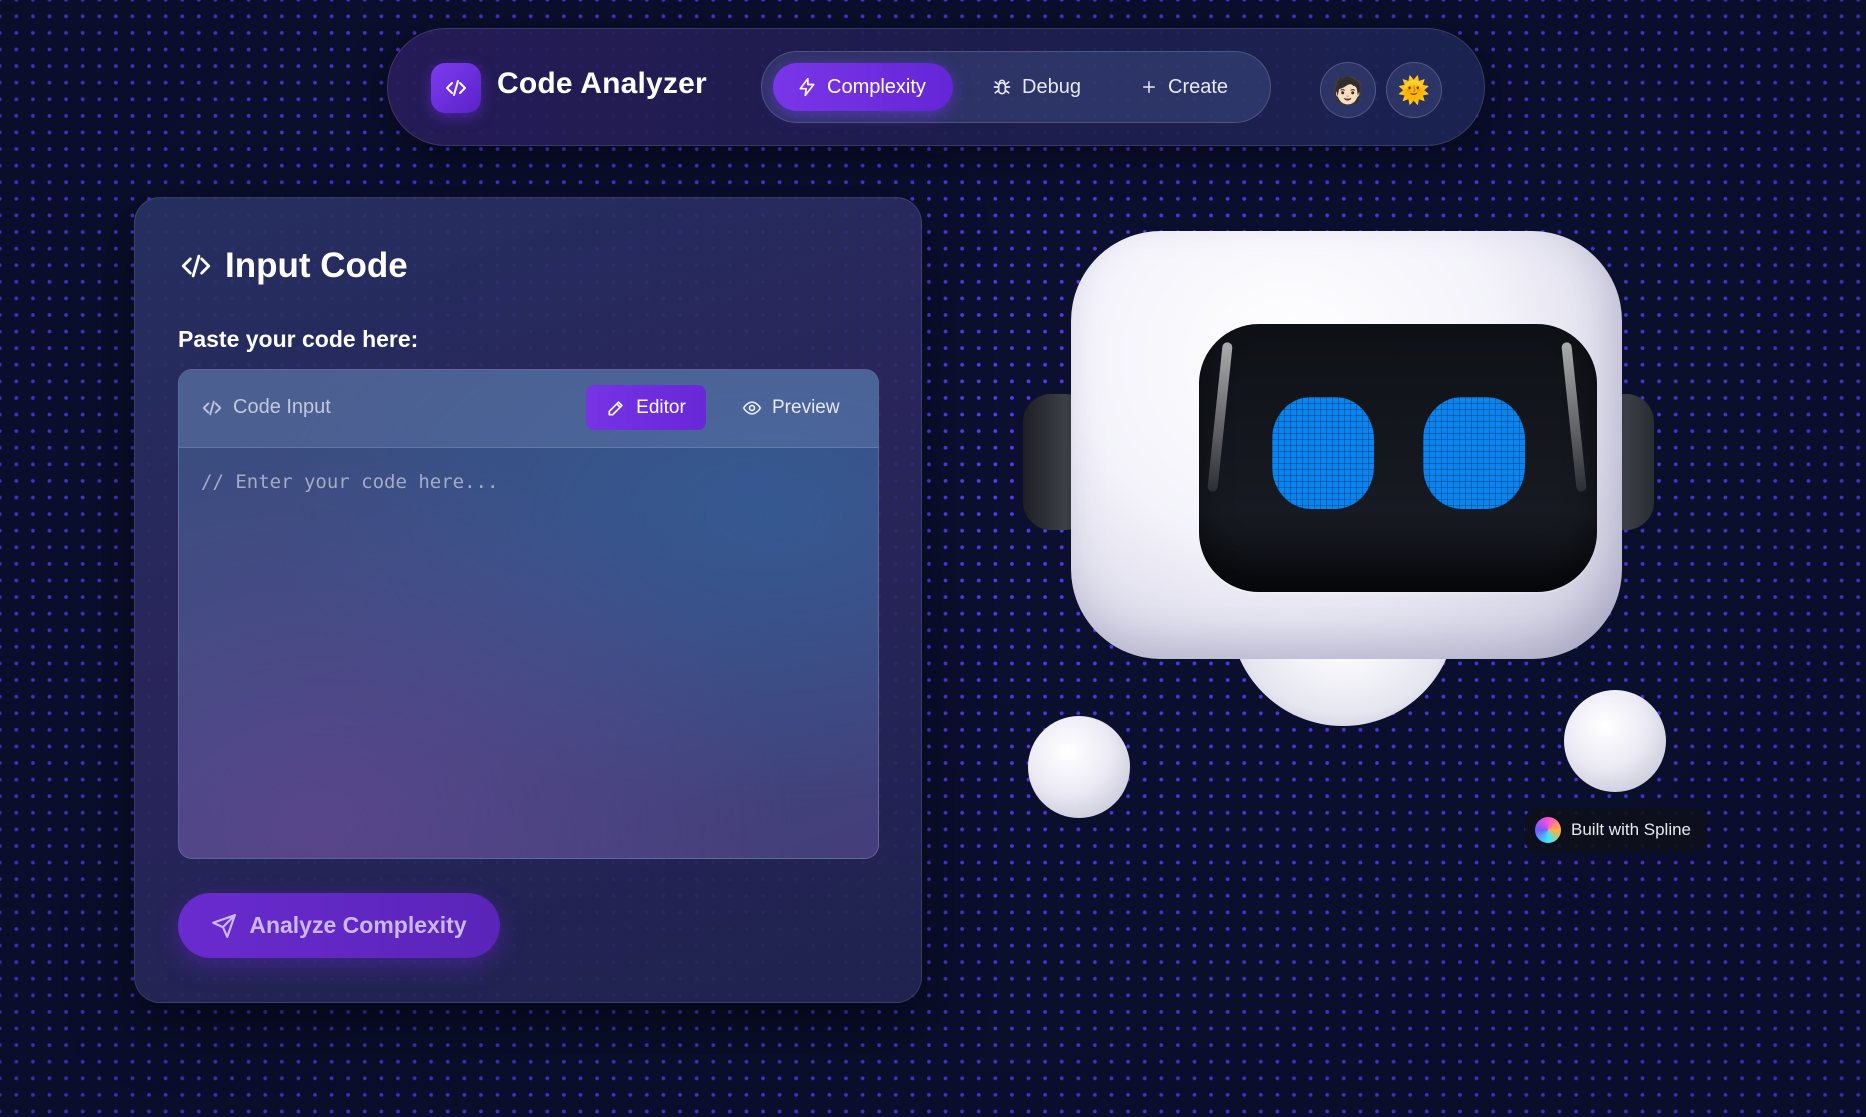  Describe the element at coordinates (298, 339) in the screenshot. I see `paste-label: Paste your code here:` at that location.